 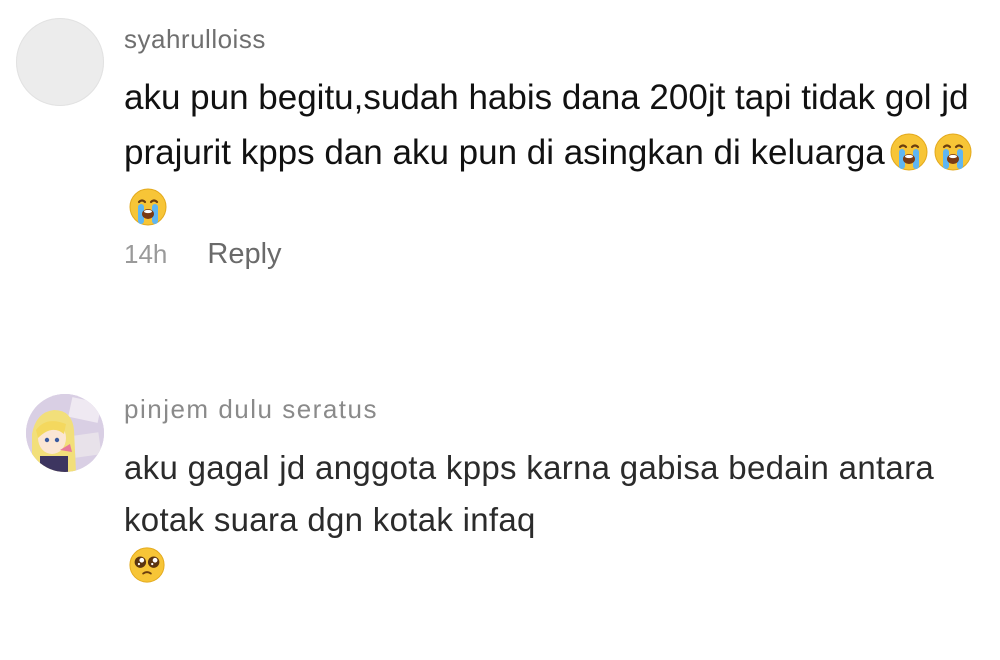 I want to click on comment-username: syahrulloiss, so click(x=195, y=39).